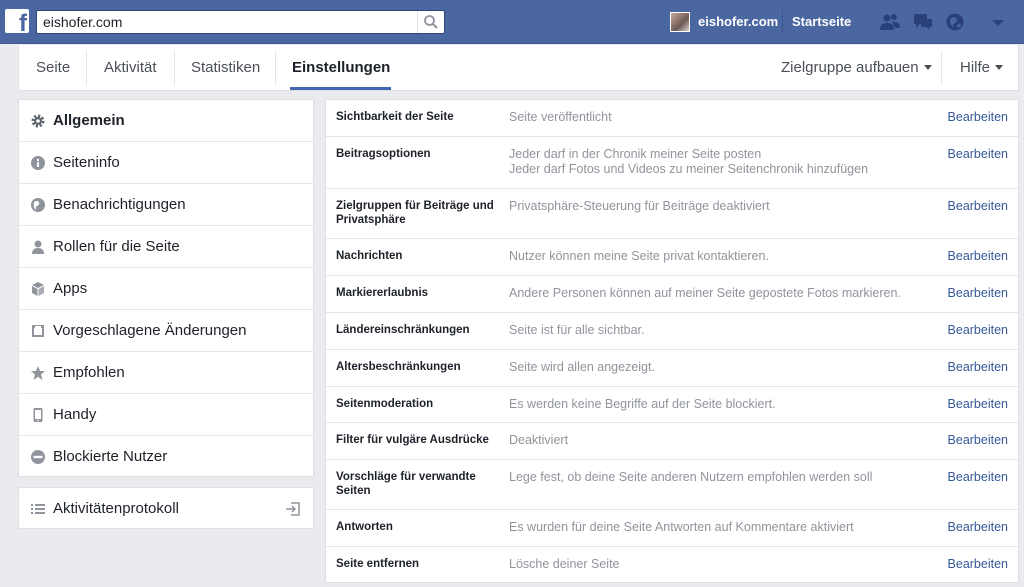 Image resolution: width=1024 pixels, height=587 pixels. I want to click on sidebar-item-label: Seiteninfo, so click(86, 162).